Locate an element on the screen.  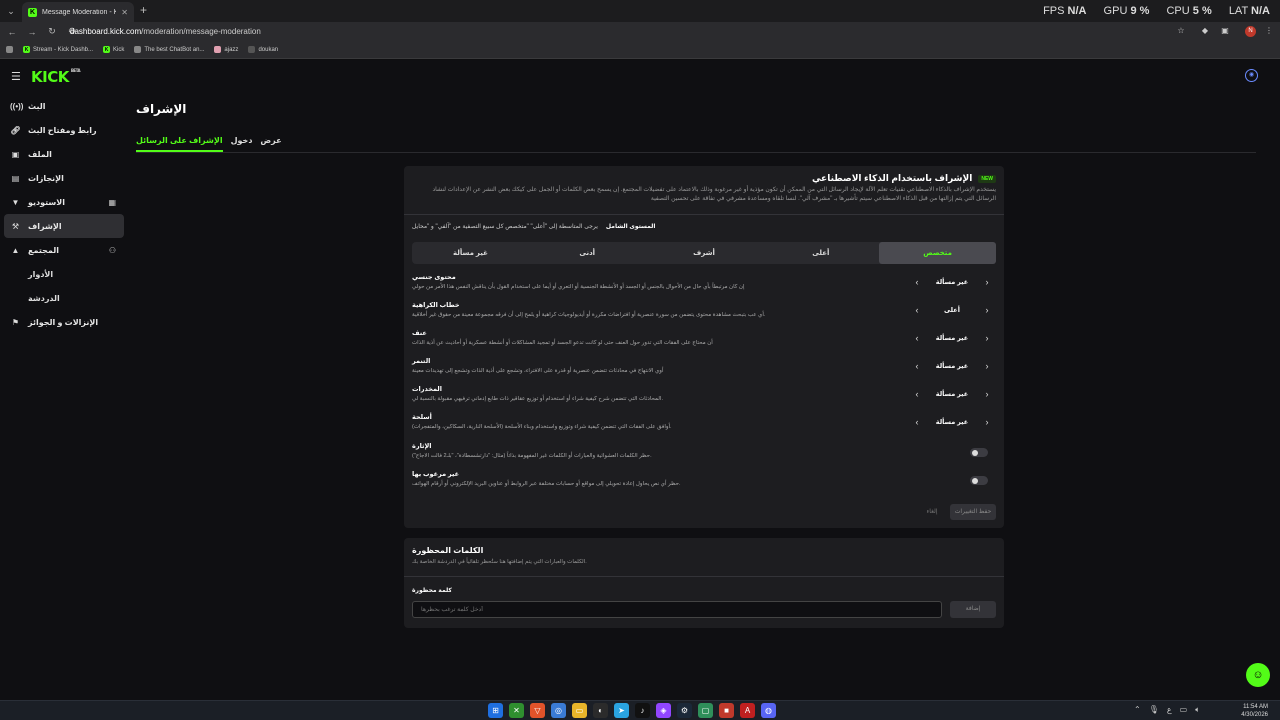
sidebar-item-stream: ((•)) البث is located at coordinates (64, 106).